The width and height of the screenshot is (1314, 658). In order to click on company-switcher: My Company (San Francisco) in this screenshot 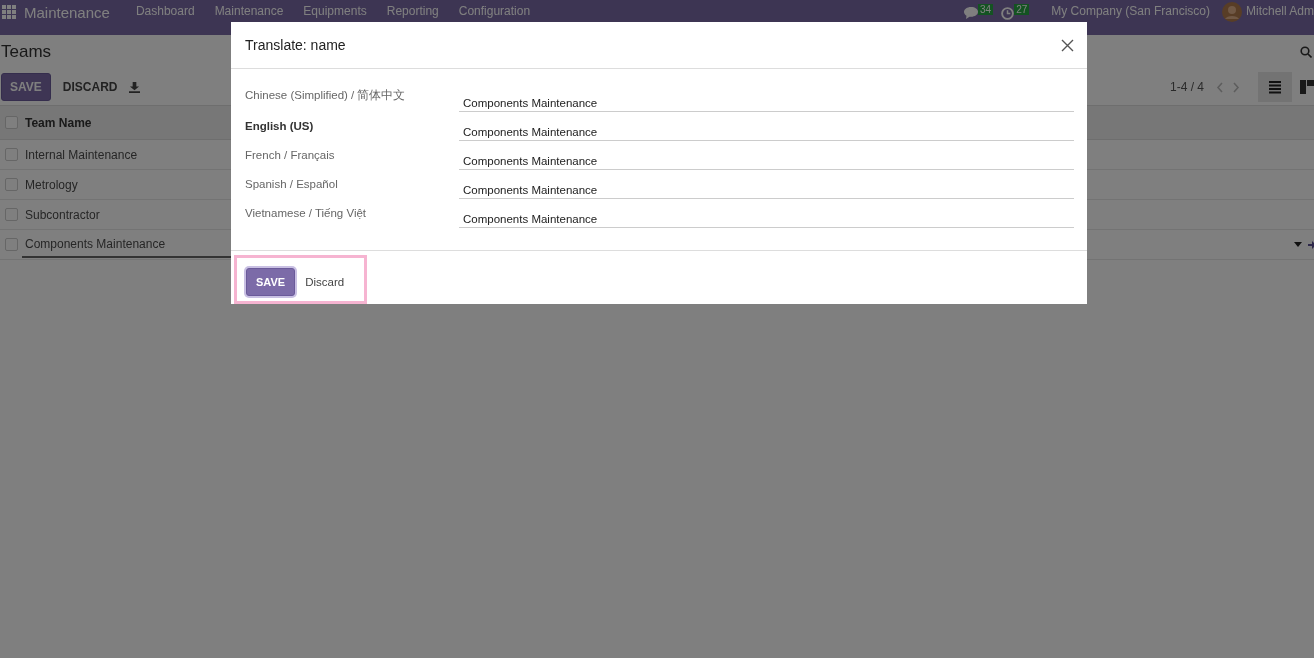, I will do `click(1130, 11)`.